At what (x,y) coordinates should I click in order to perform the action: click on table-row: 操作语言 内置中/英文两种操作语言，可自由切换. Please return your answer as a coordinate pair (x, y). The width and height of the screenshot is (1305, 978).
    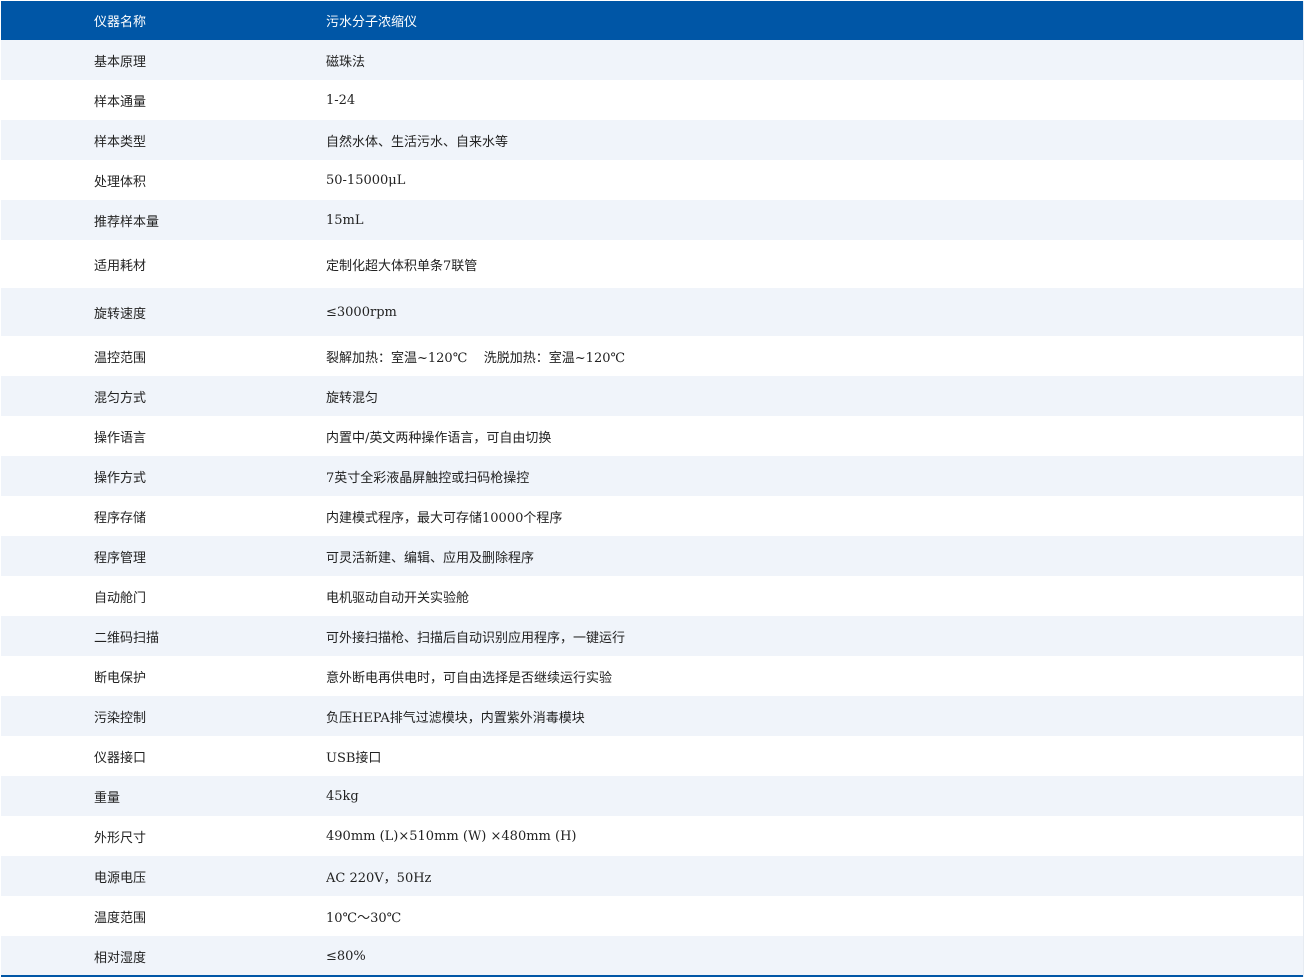
    Looking at the image, I should click on (652, 436).